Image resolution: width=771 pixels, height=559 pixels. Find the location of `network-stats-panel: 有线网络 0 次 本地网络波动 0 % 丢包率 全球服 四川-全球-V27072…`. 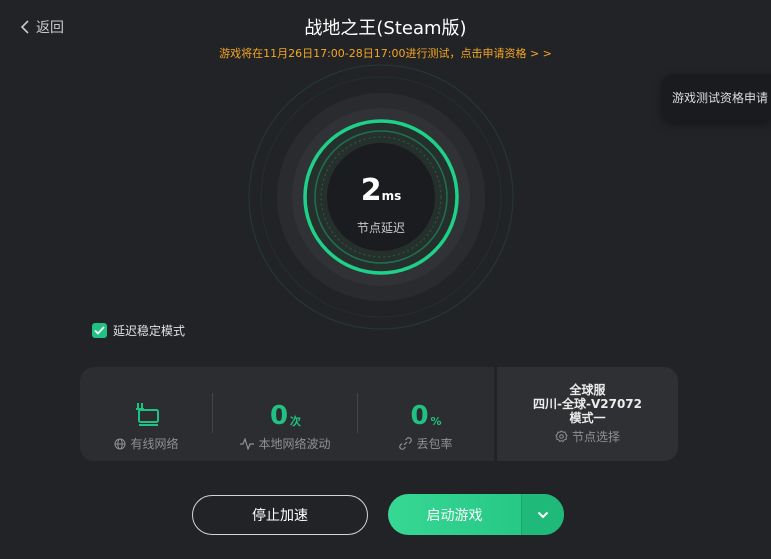

network-stats-panel: 有线网络 0 次 本地网络波动 0 % 丢包率 全球服 四川-全球-V27072… is located at coordinates (379, 414).